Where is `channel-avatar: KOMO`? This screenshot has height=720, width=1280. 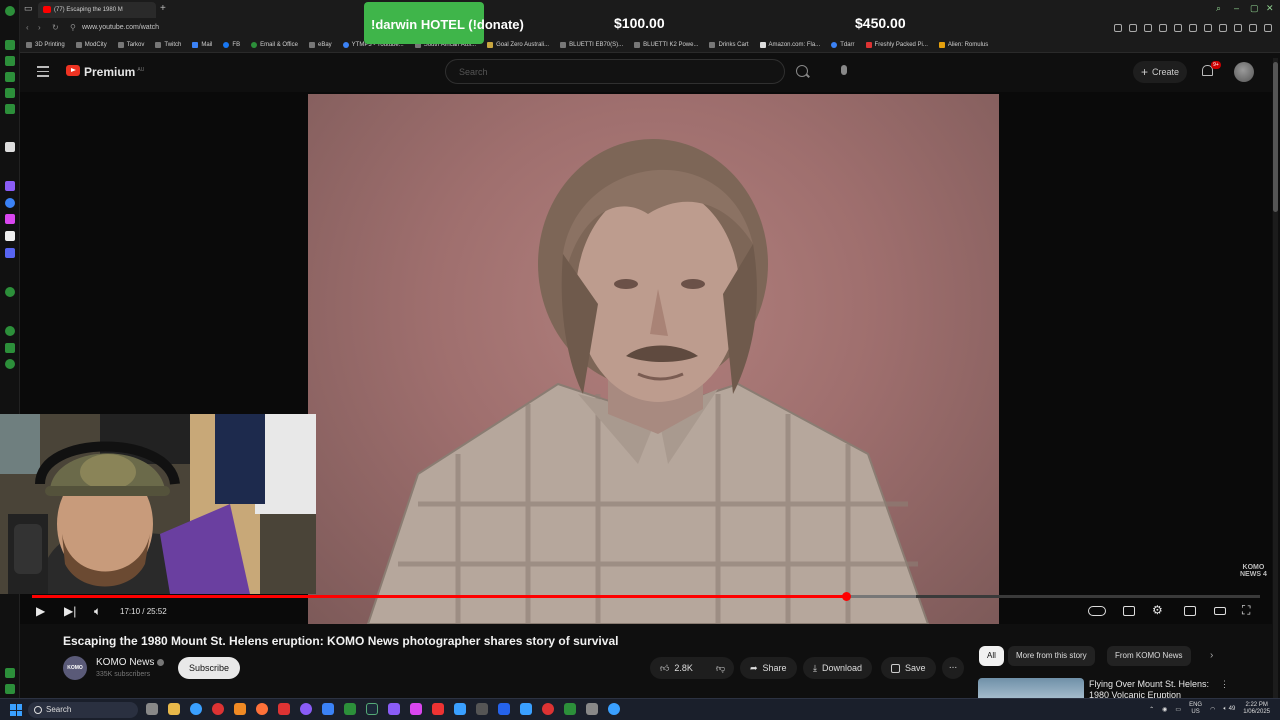
channel-avatar: KOMO is located at coordinates (75, 668).